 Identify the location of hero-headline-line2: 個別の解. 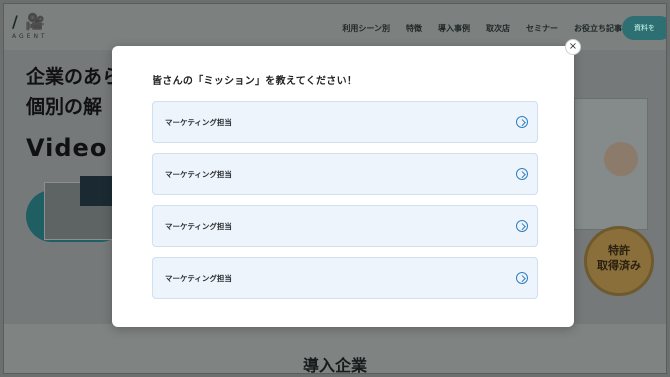
(64, 107).